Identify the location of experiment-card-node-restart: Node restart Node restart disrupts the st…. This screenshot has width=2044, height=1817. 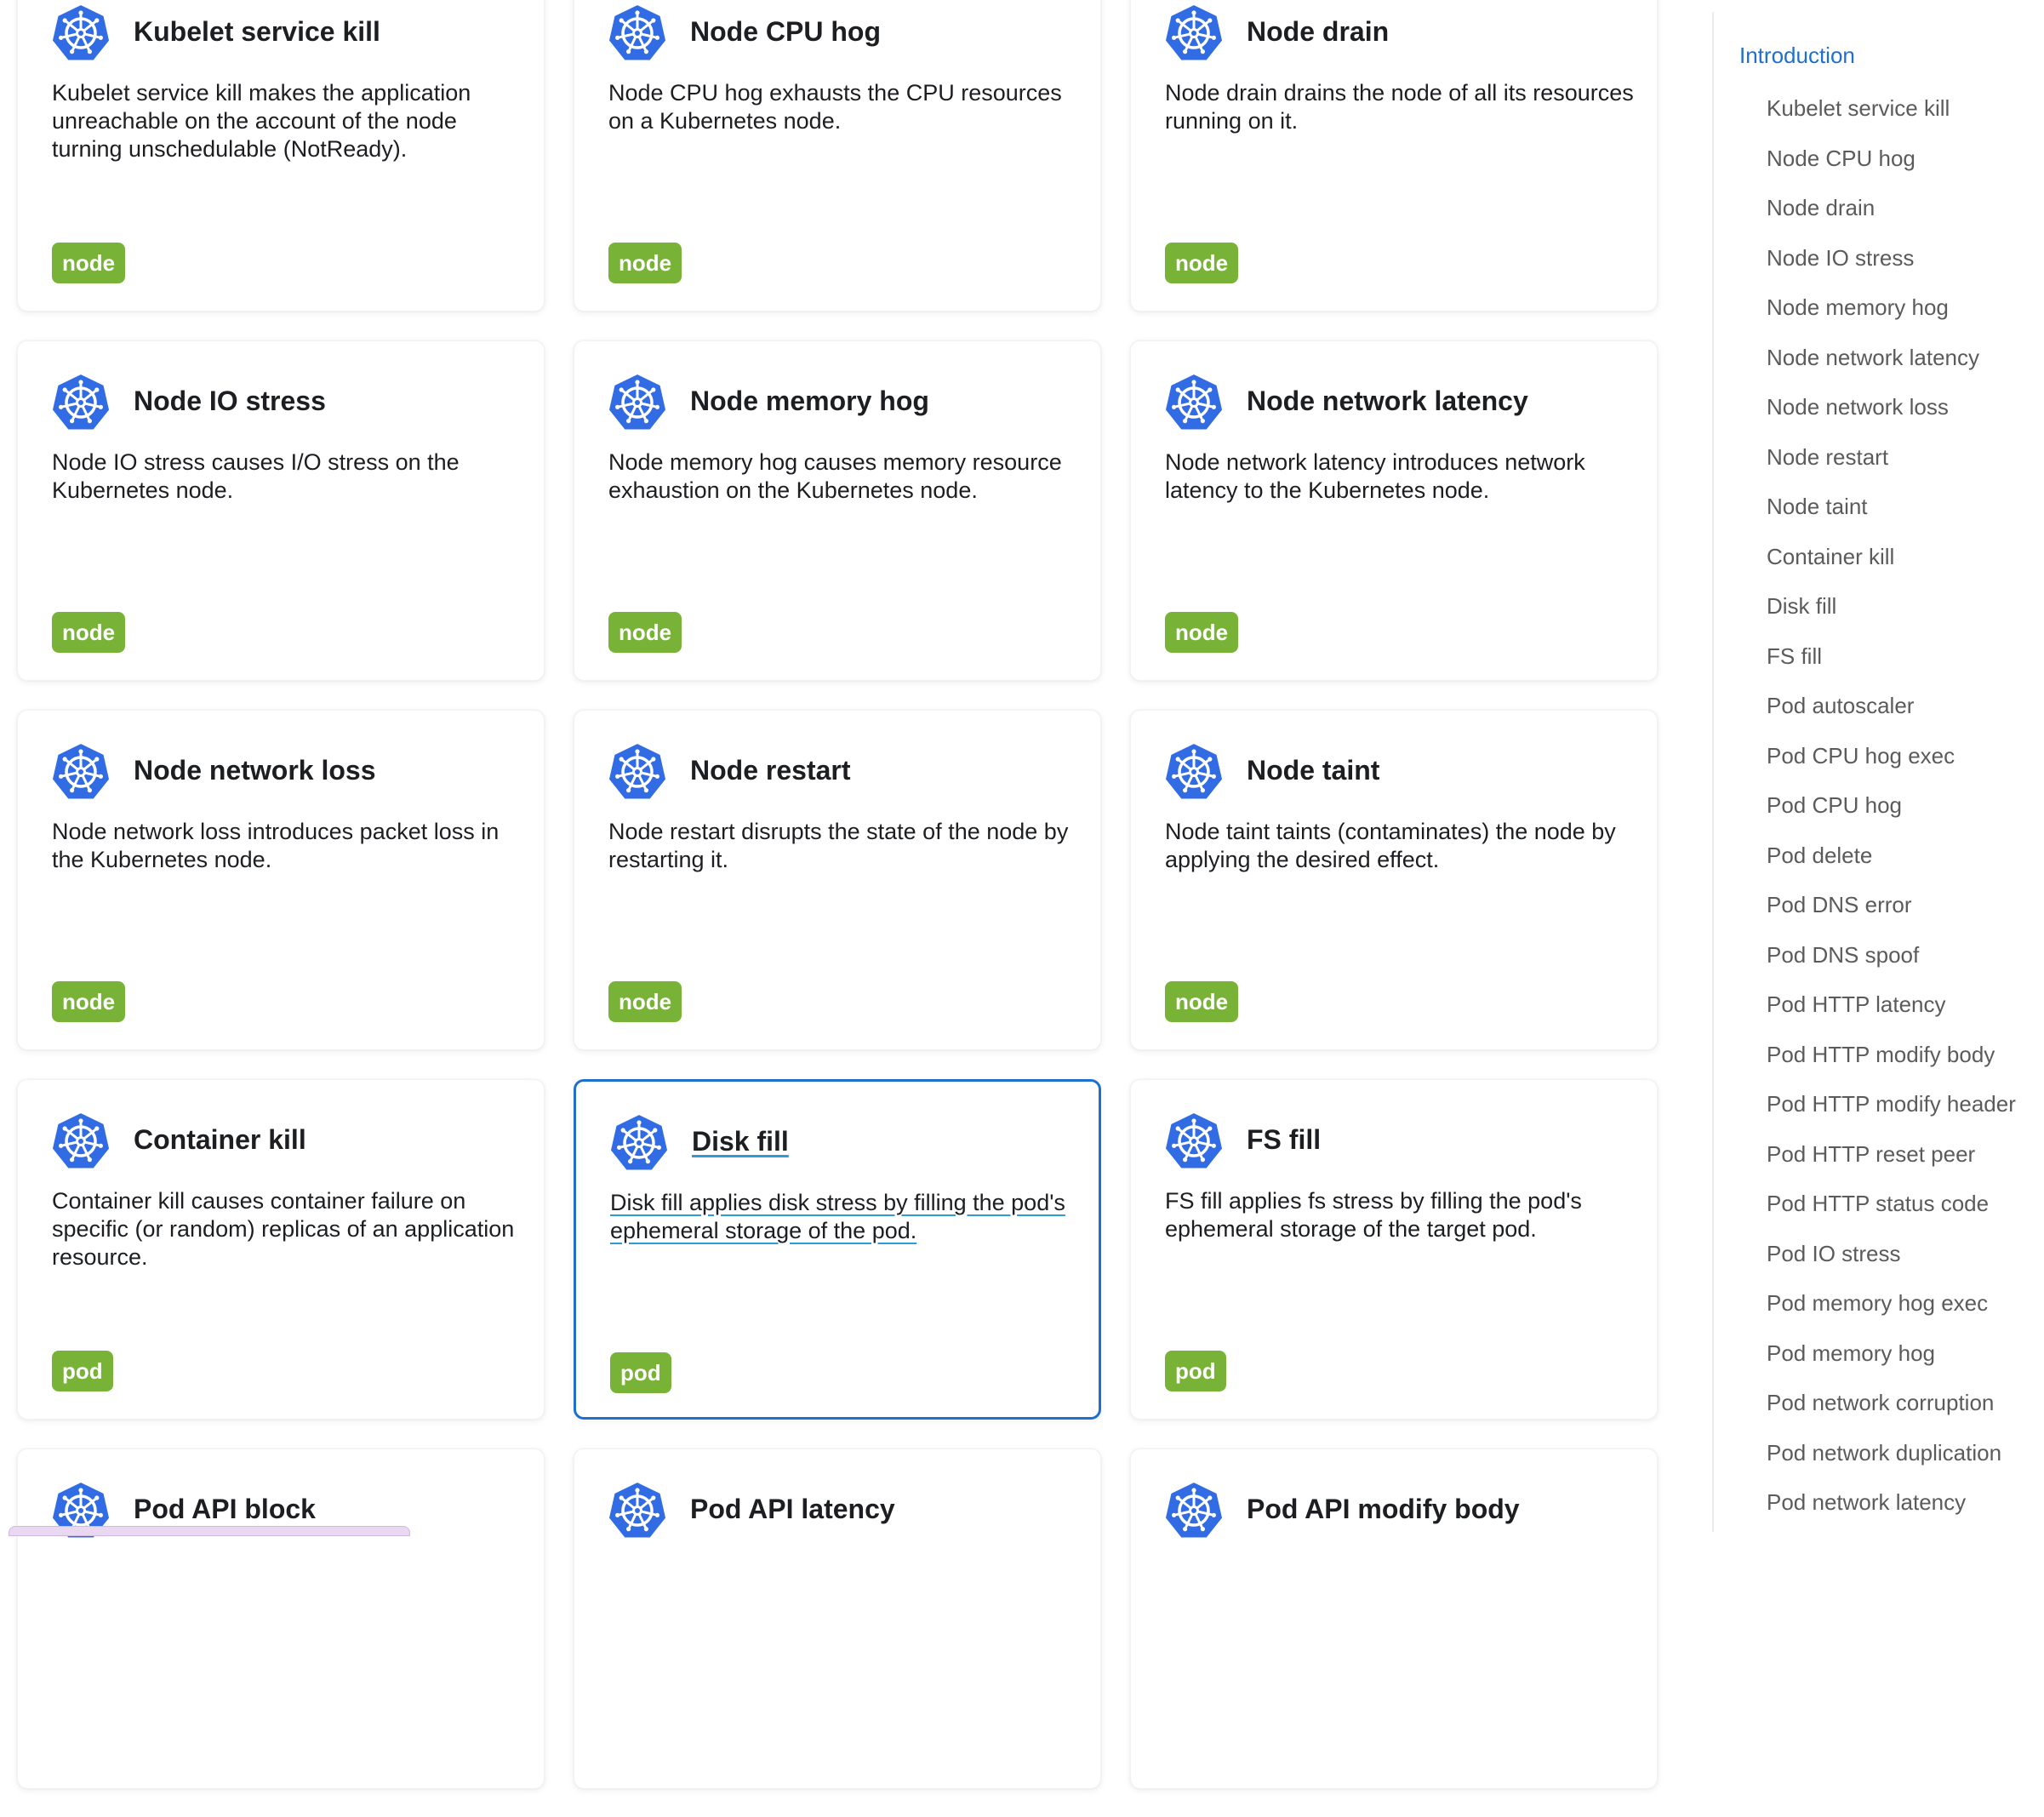
(837, 880).